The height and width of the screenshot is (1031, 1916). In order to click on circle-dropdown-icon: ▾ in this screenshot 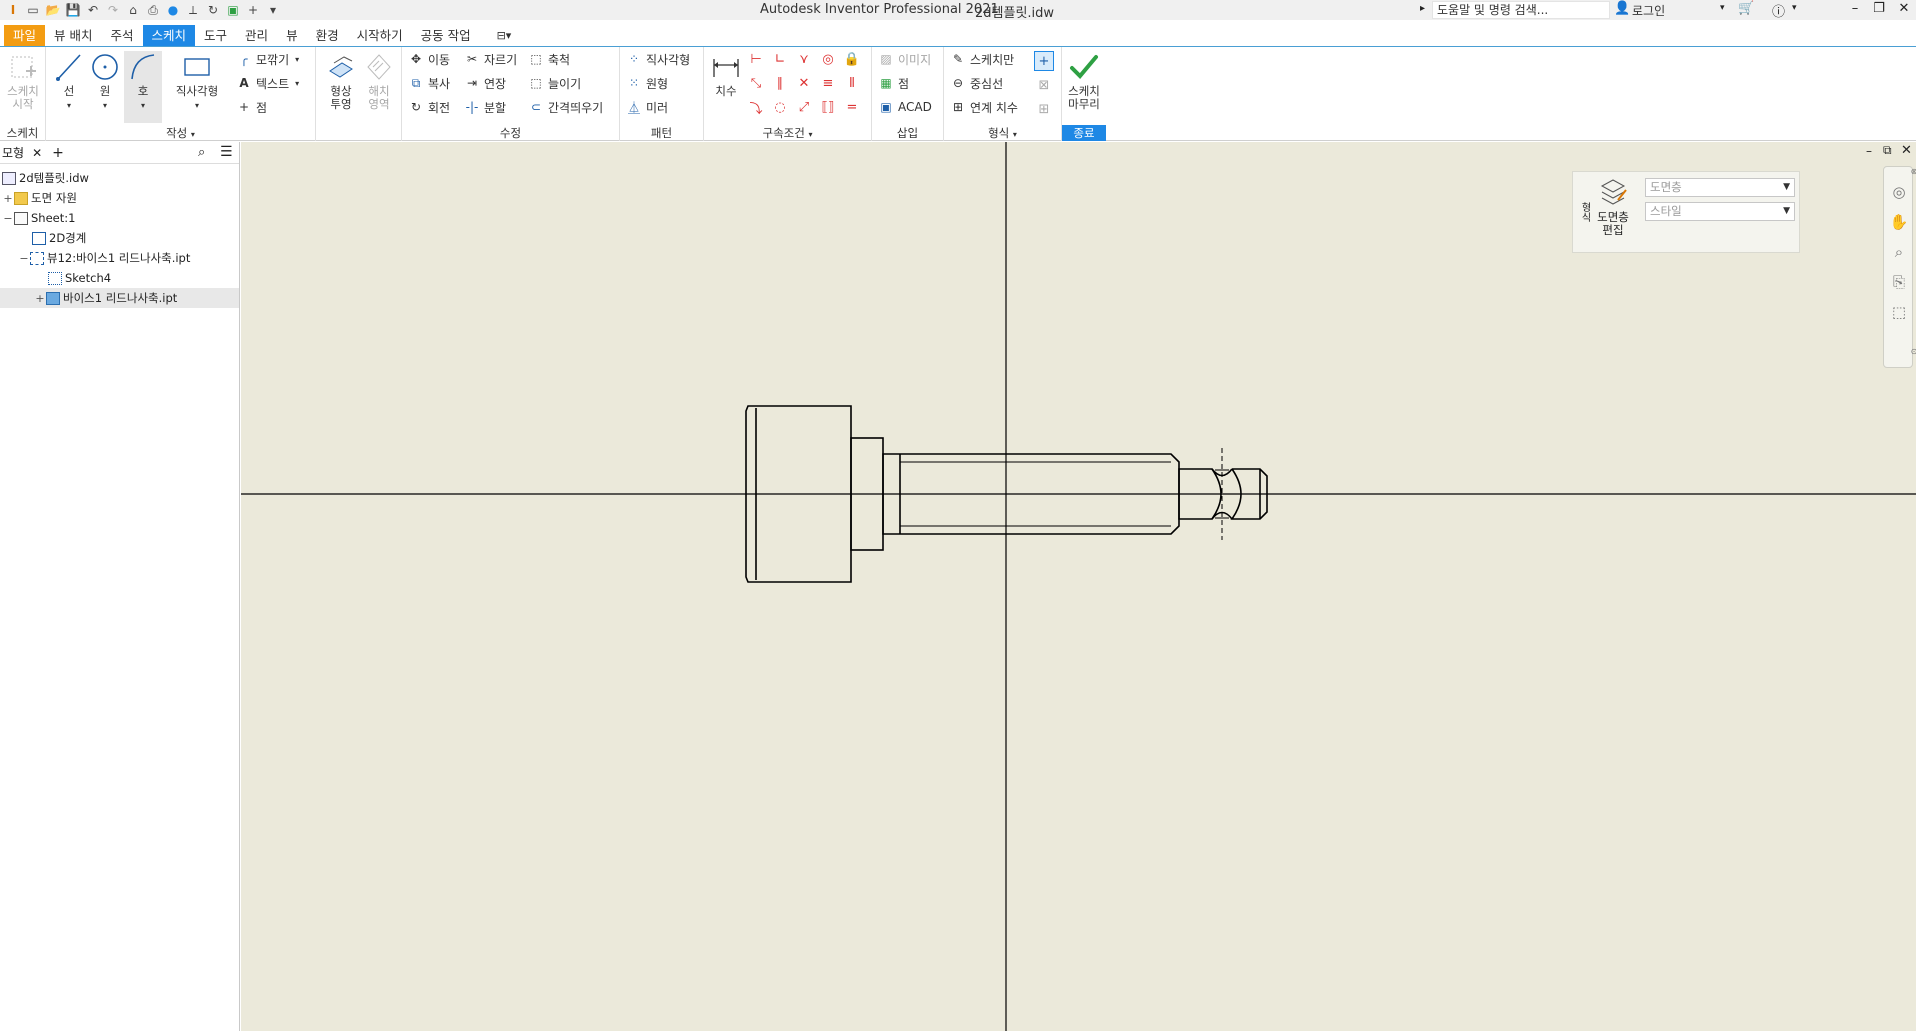, I will do `click(105, 105)`.